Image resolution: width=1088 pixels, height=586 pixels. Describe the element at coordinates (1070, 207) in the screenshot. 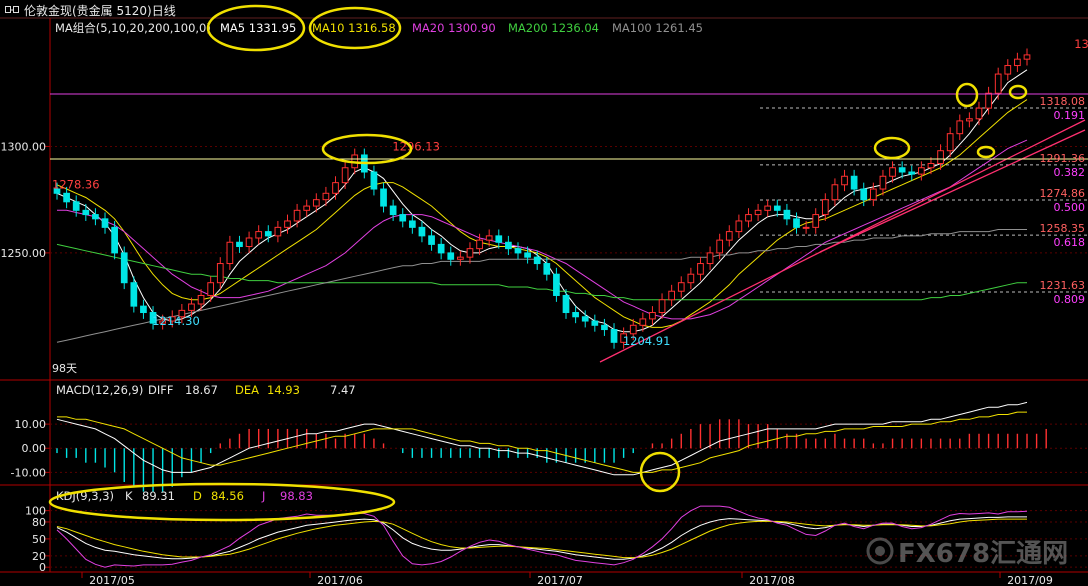

I see `fib-ratio: 0.500` at that location.